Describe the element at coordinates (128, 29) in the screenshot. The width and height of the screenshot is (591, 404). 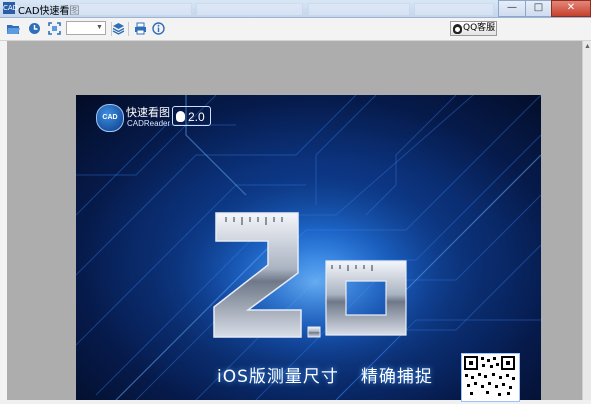
I see `toolbar-separator` at that location.